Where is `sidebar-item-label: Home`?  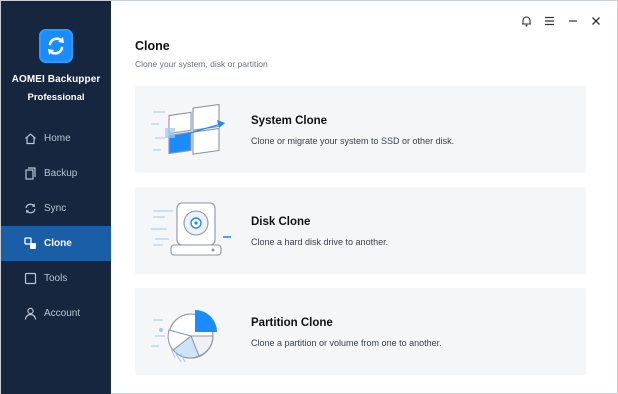 sidebar-item-label: Home is located at coordinates (57, 138).